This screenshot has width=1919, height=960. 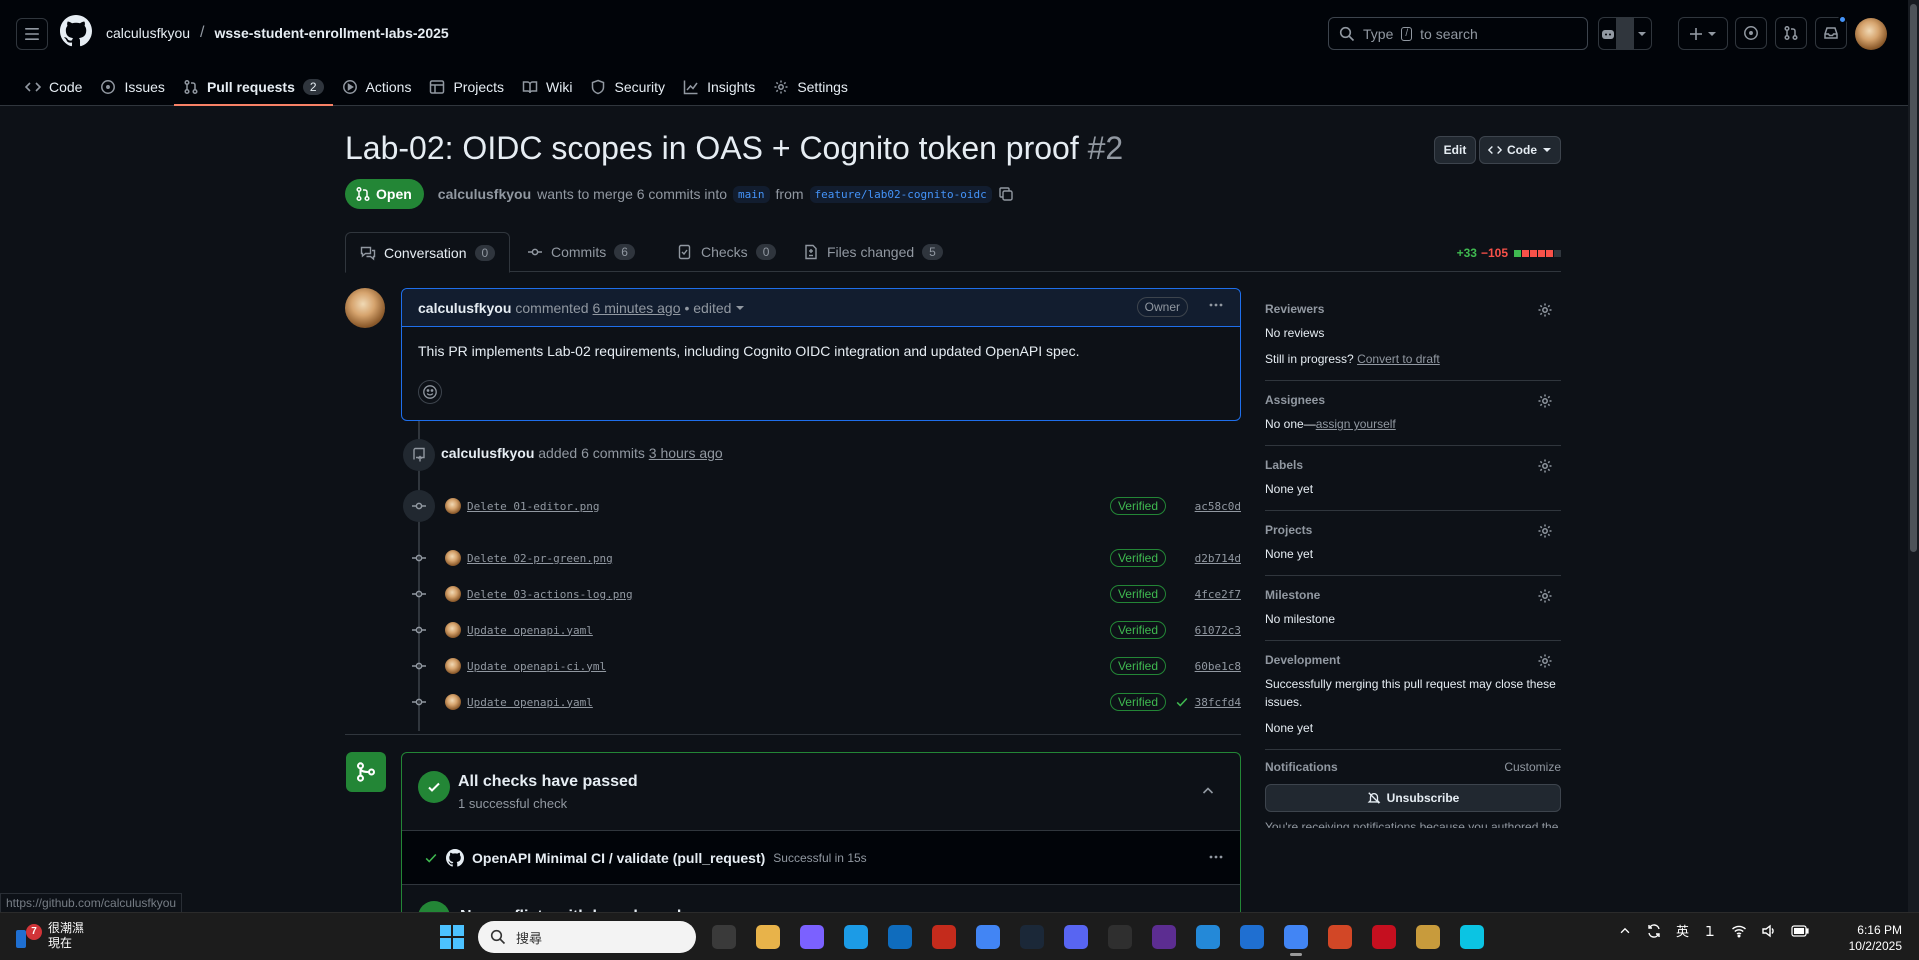 I want to click on league-client-icon, so click(x=1428, y=937).